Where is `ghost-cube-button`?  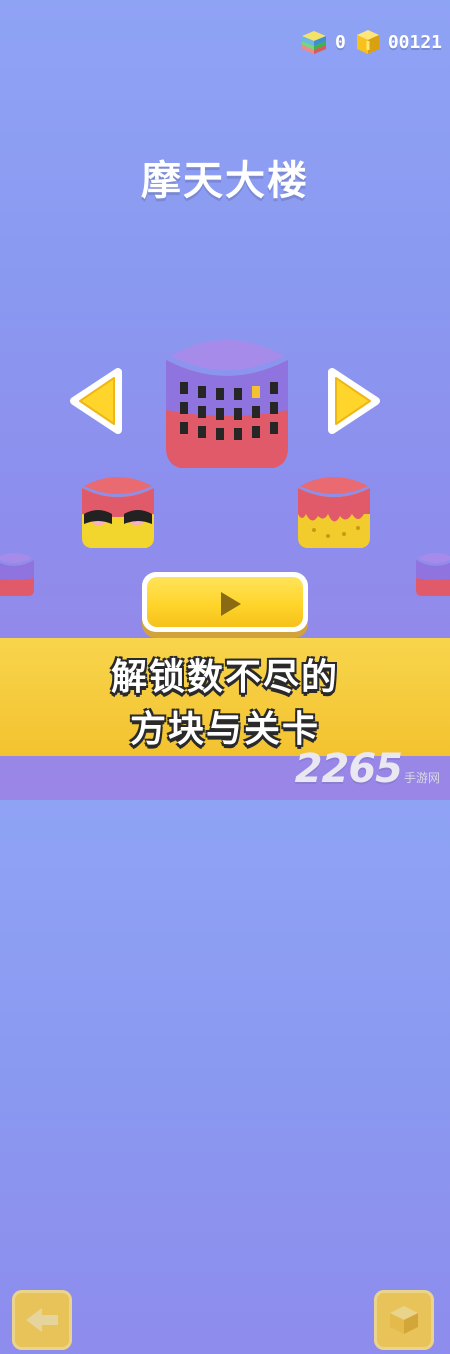
ghost-cube-button is located at coordinates (404, 1320).